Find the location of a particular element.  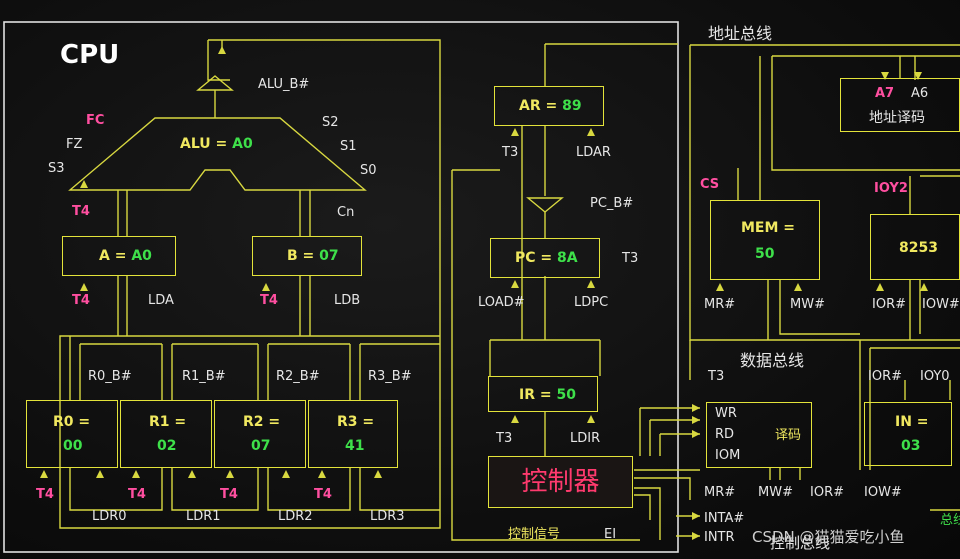

input-ior: IOR# is located at coordinates (885, 376).